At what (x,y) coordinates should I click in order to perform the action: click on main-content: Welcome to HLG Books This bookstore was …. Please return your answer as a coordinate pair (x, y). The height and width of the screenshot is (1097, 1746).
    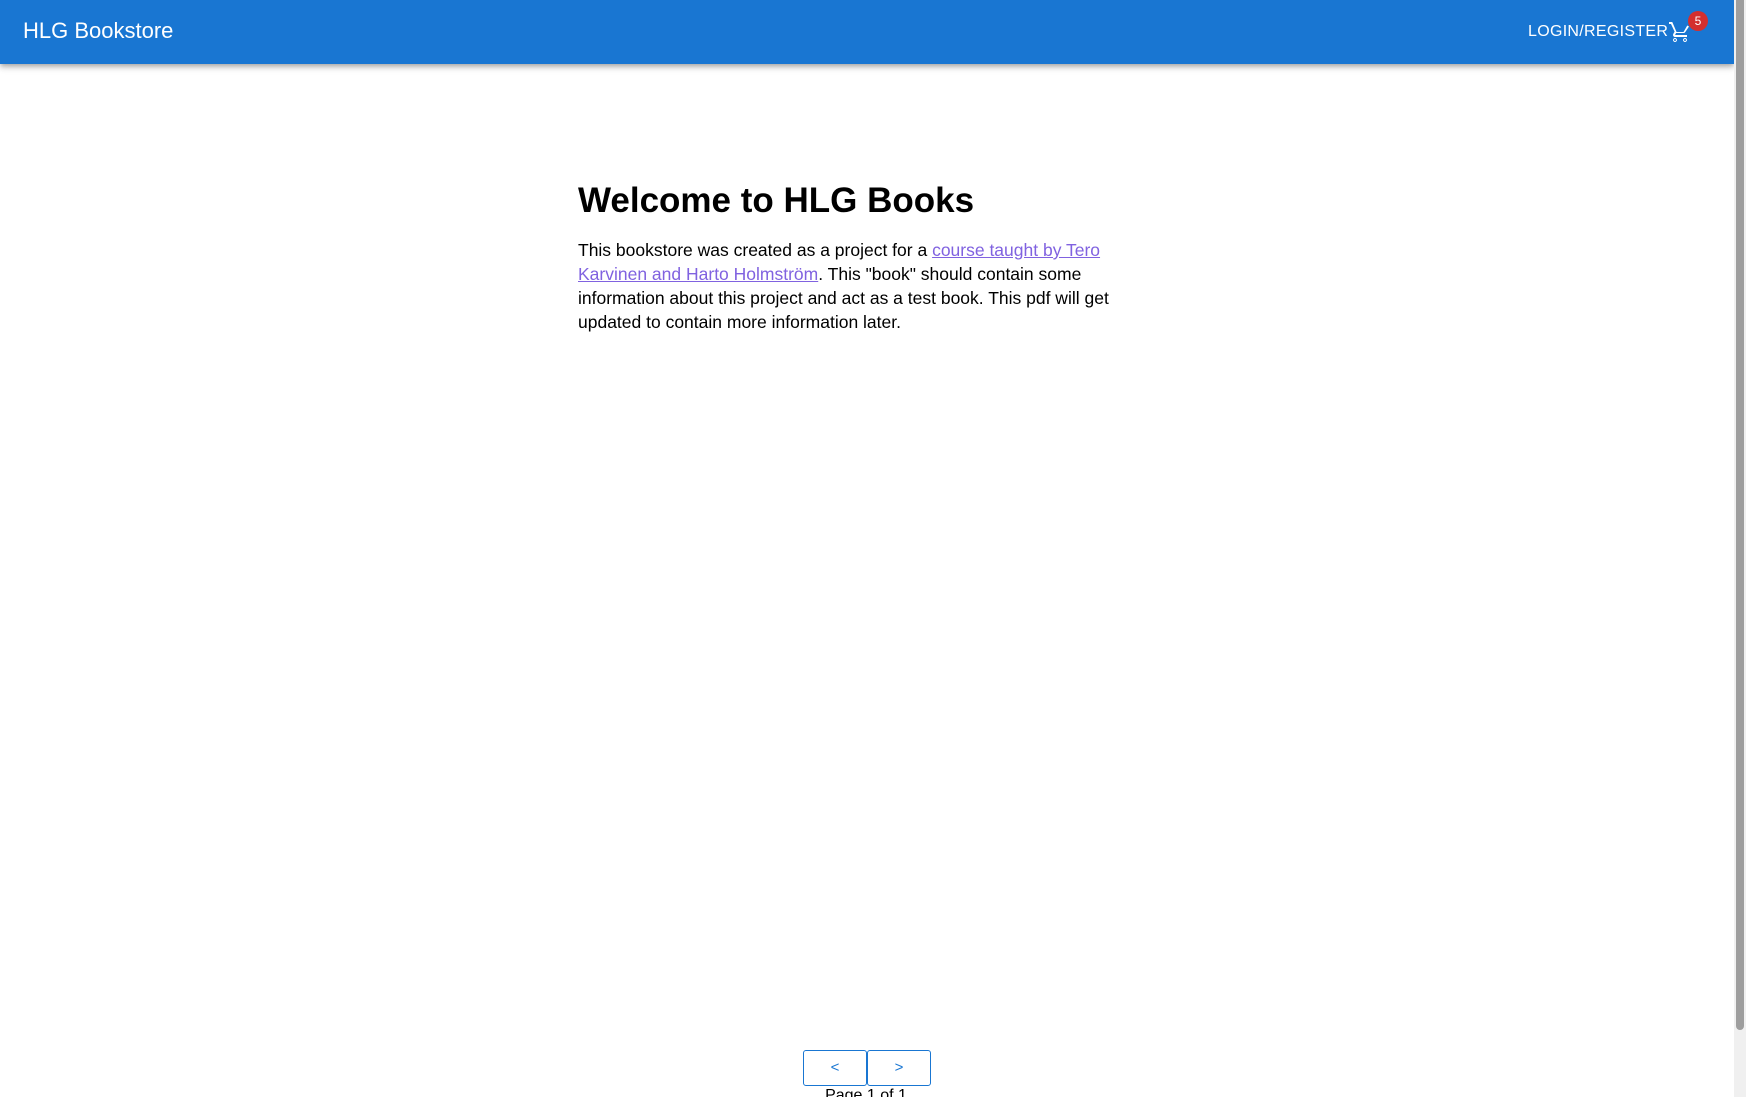
    Looking at the image, I should click on (848, 256).